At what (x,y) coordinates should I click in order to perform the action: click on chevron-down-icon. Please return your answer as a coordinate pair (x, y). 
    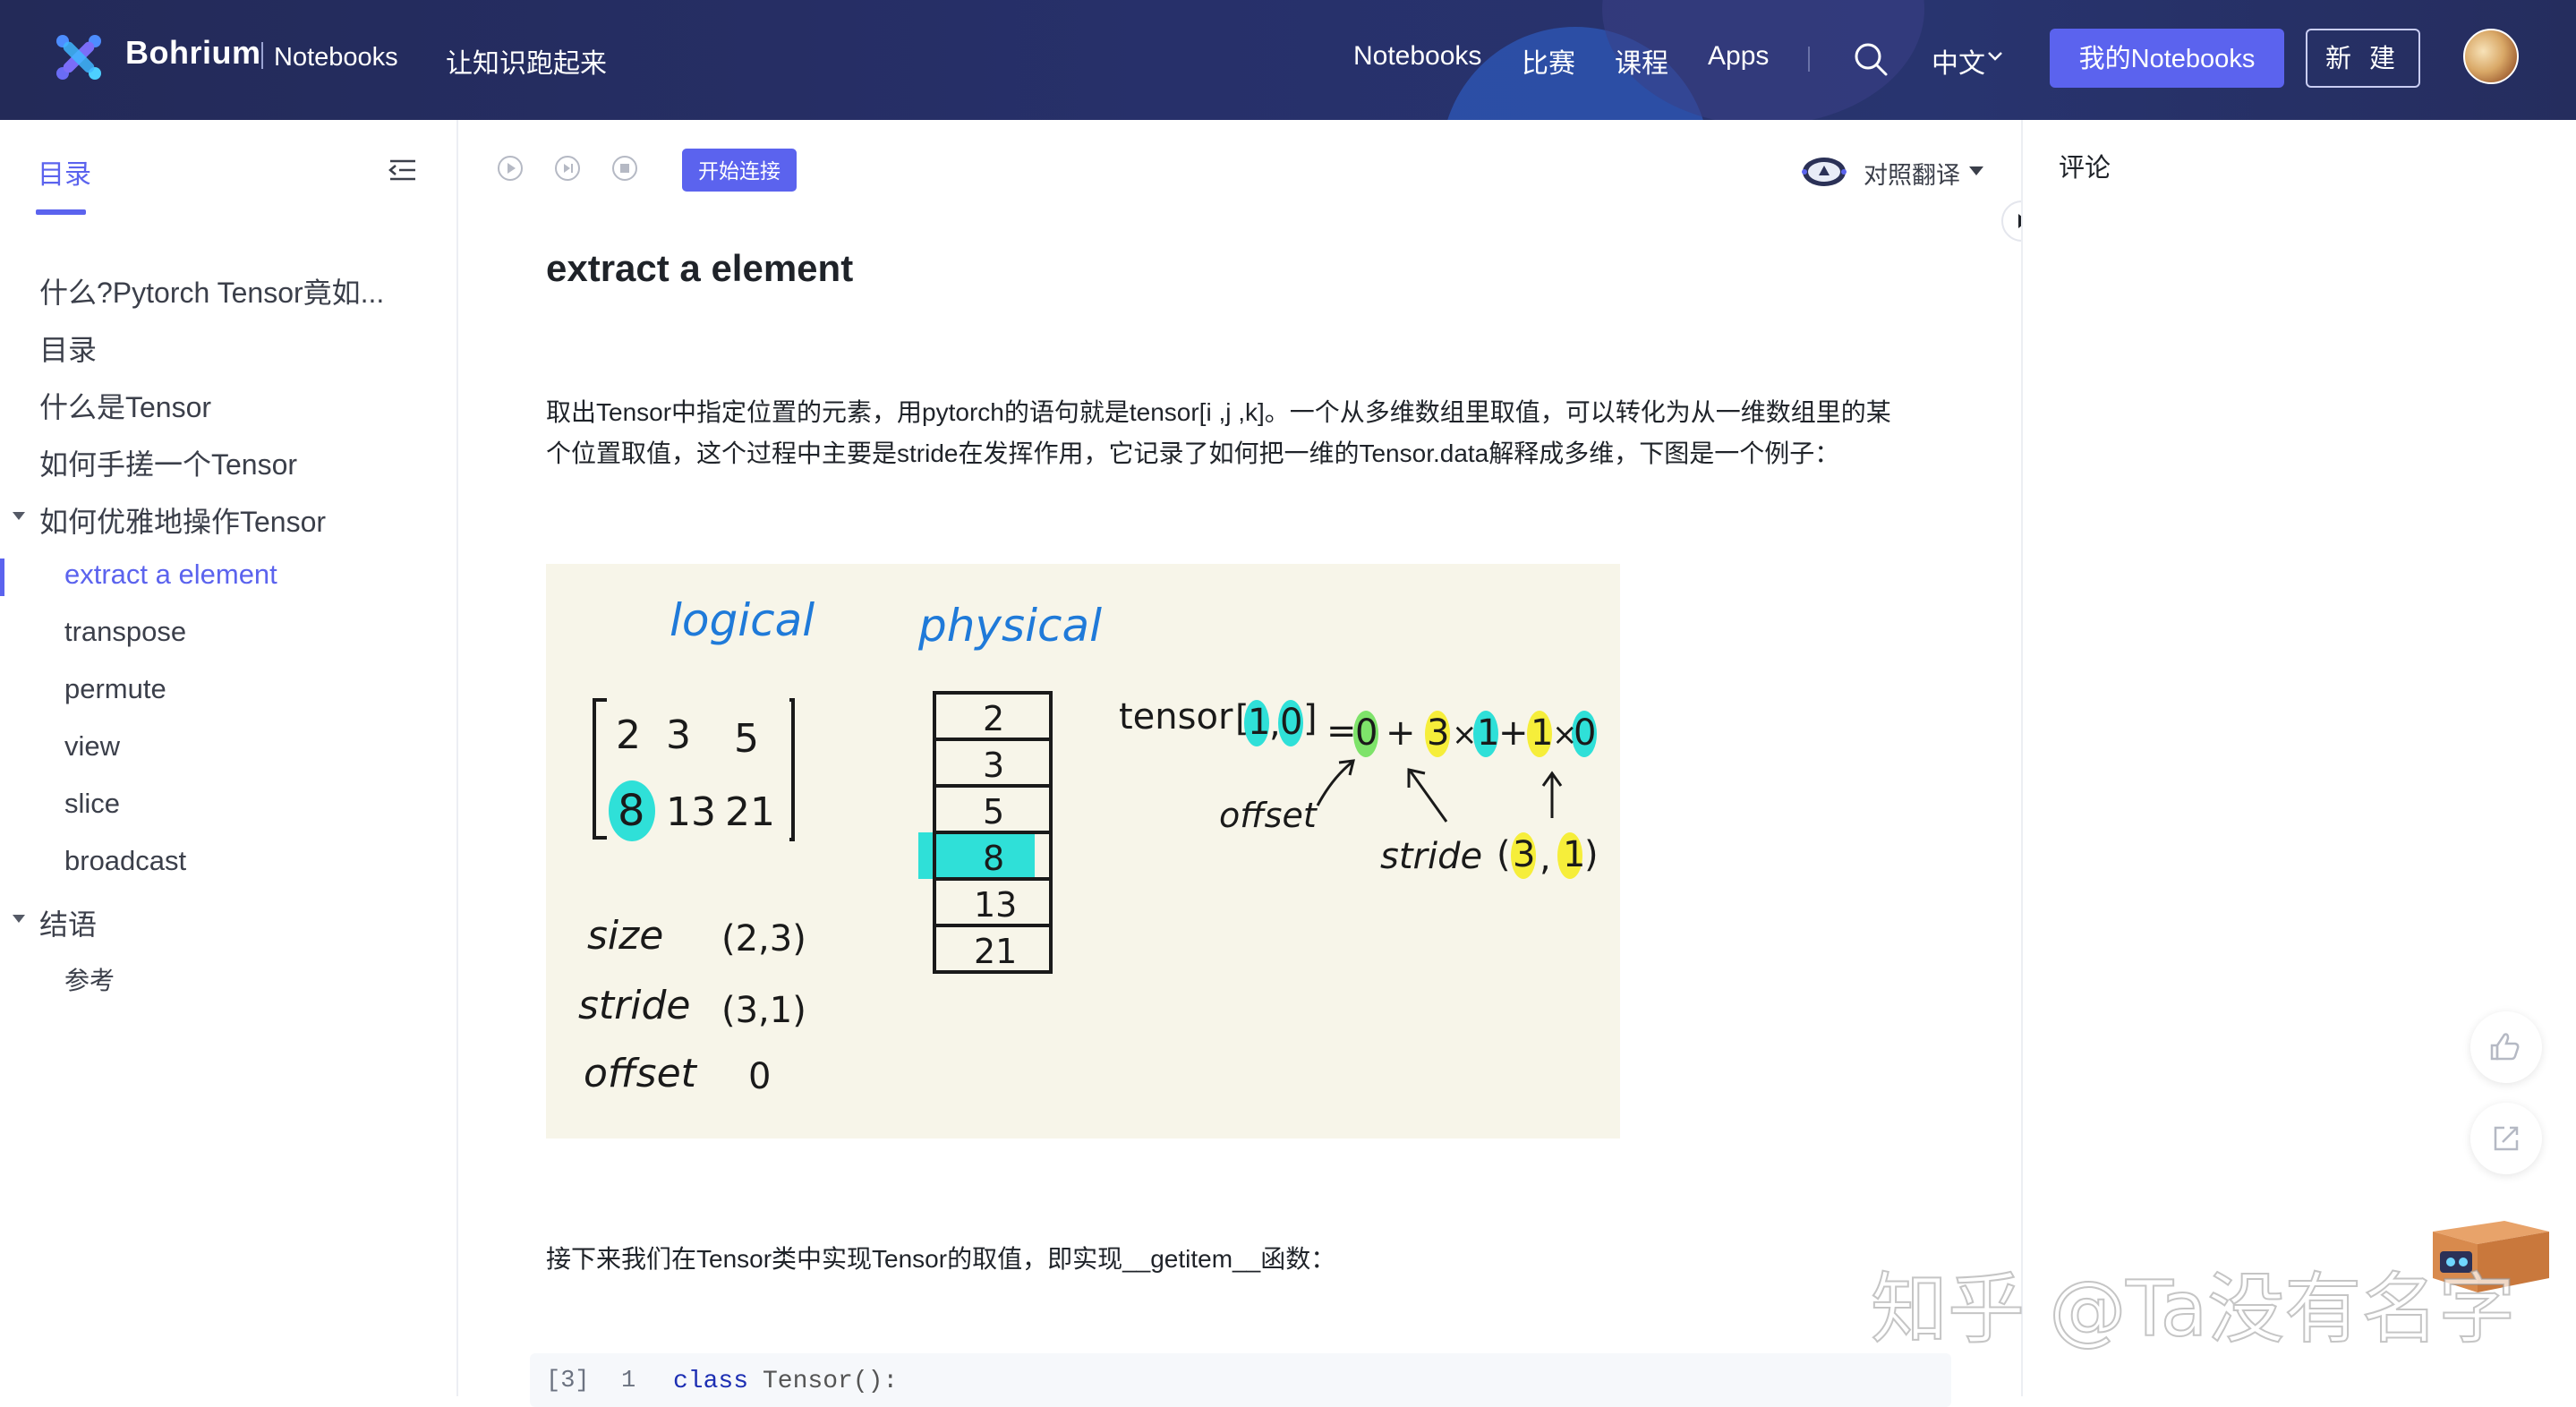
    Looking at the image, I should click on (1995, 56).